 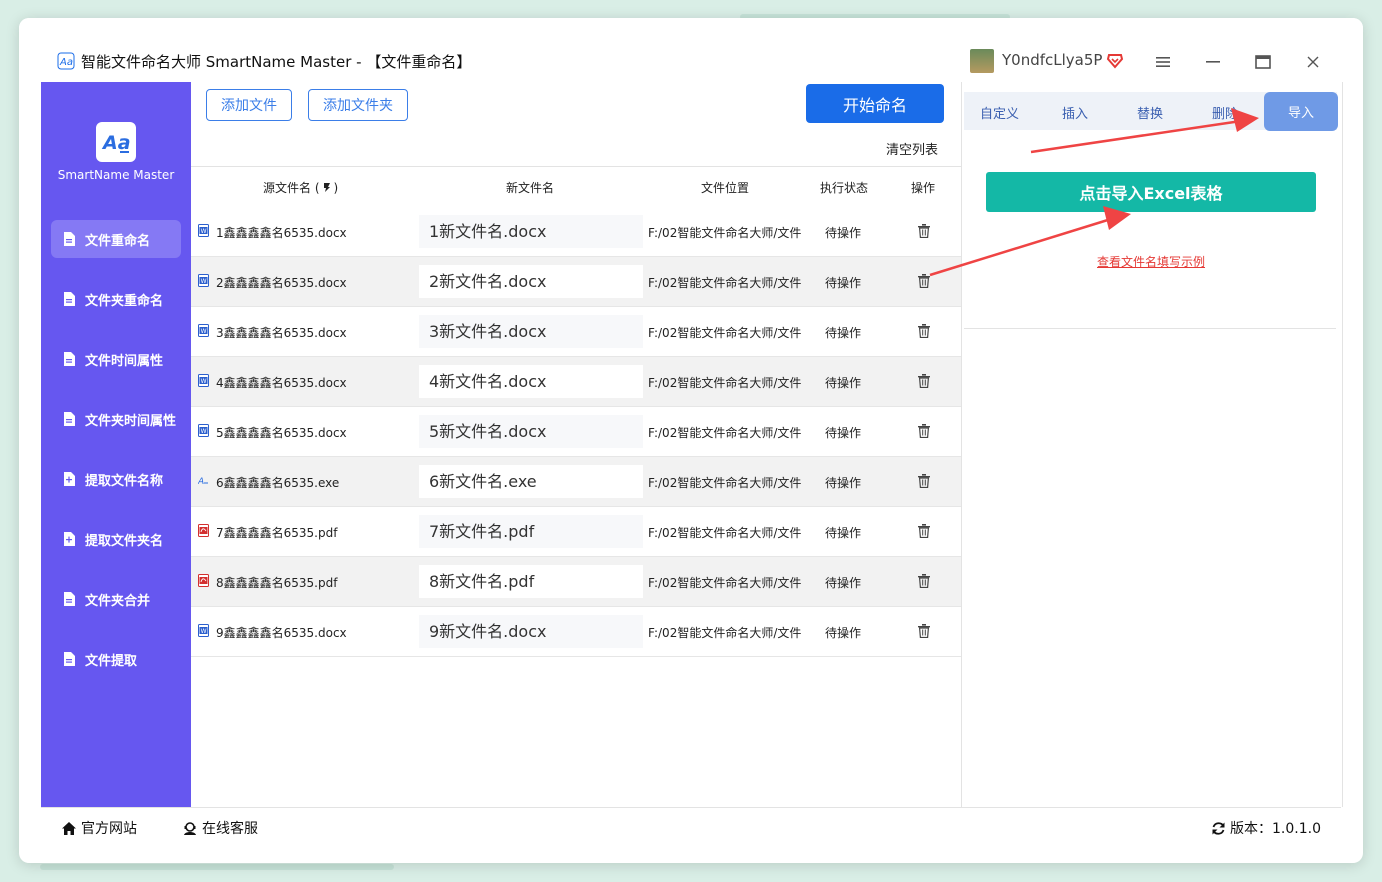 What do you see at coordinates (1150, 112) in the screenshot?
I see `tab-replace: 替换` at bounding box center [1150, 112].